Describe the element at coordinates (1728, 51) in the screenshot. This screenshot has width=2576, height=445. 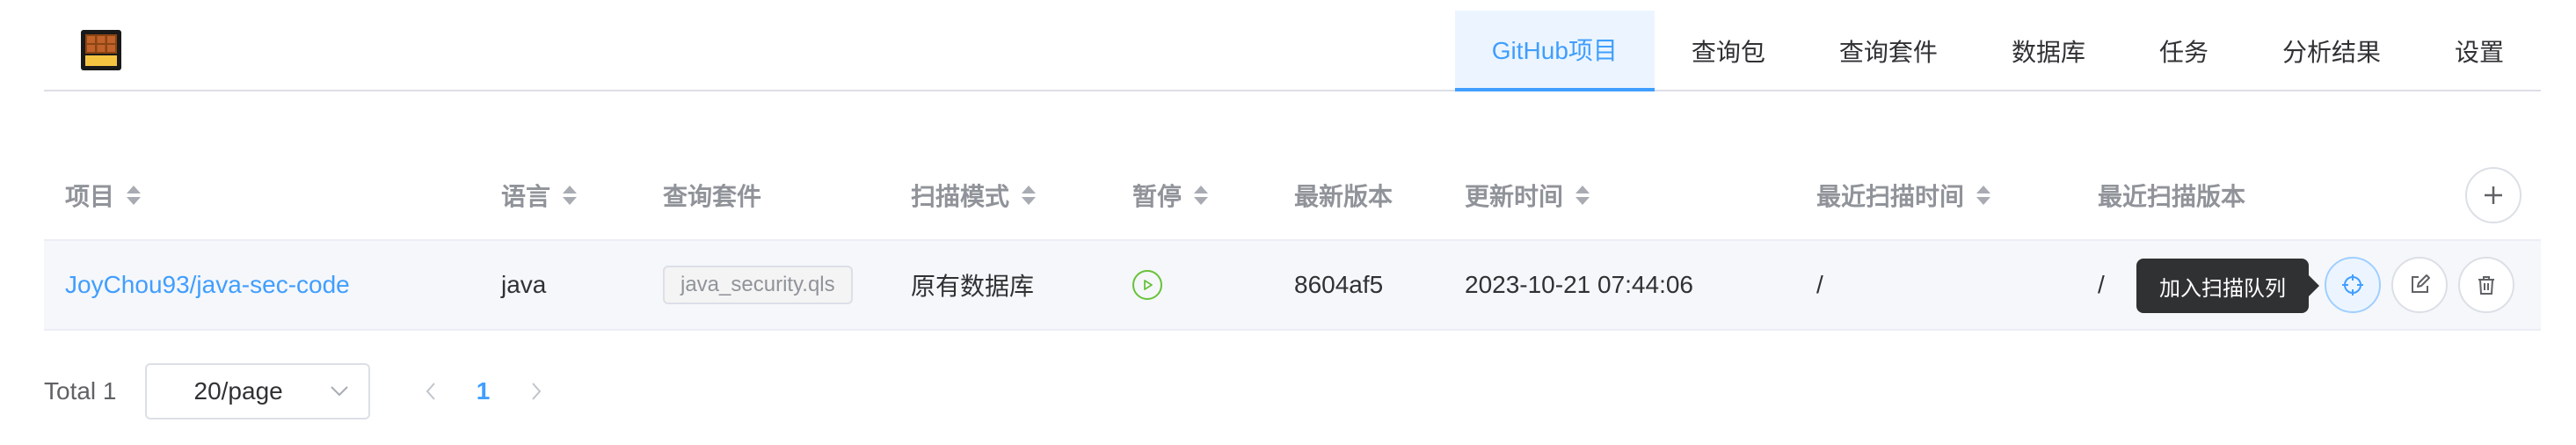
I see `nav-query-packs: 查询包` at that location.